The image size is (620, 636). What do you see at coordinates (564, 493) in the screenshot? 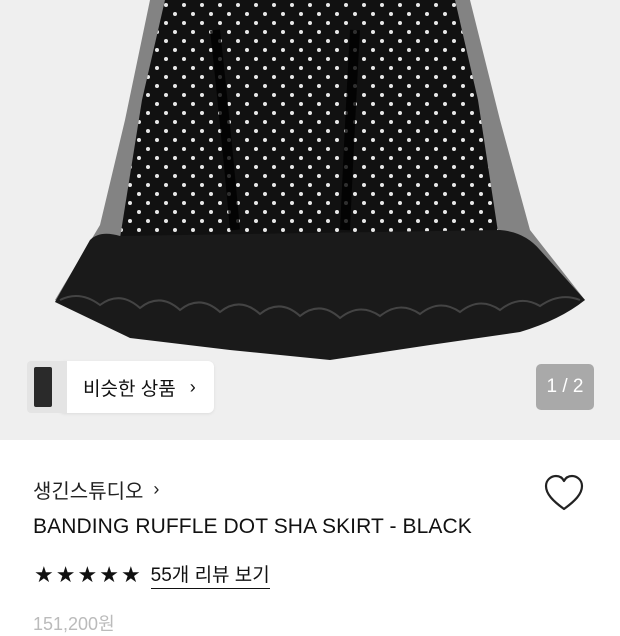
I see `heart-outline-icon` at bounding box center [564, 493].